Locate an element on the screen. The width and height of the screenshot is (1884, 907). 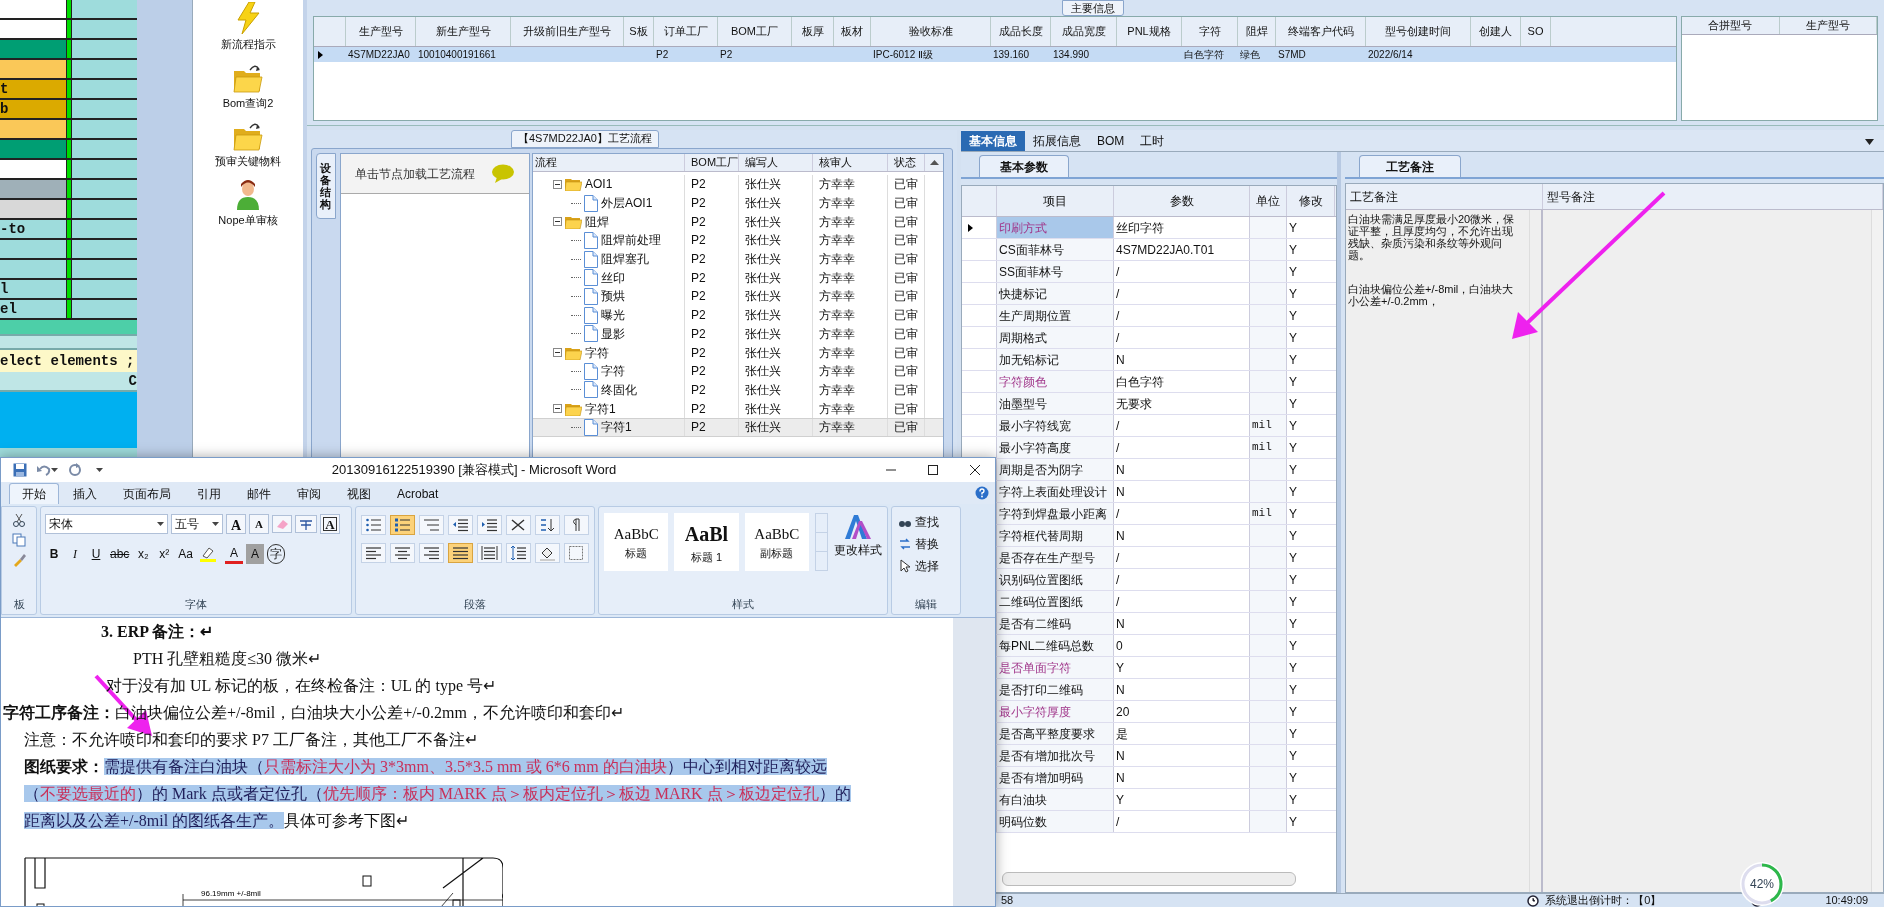
tree-node-label: 阻焊 is located at coordinates (597, 221).